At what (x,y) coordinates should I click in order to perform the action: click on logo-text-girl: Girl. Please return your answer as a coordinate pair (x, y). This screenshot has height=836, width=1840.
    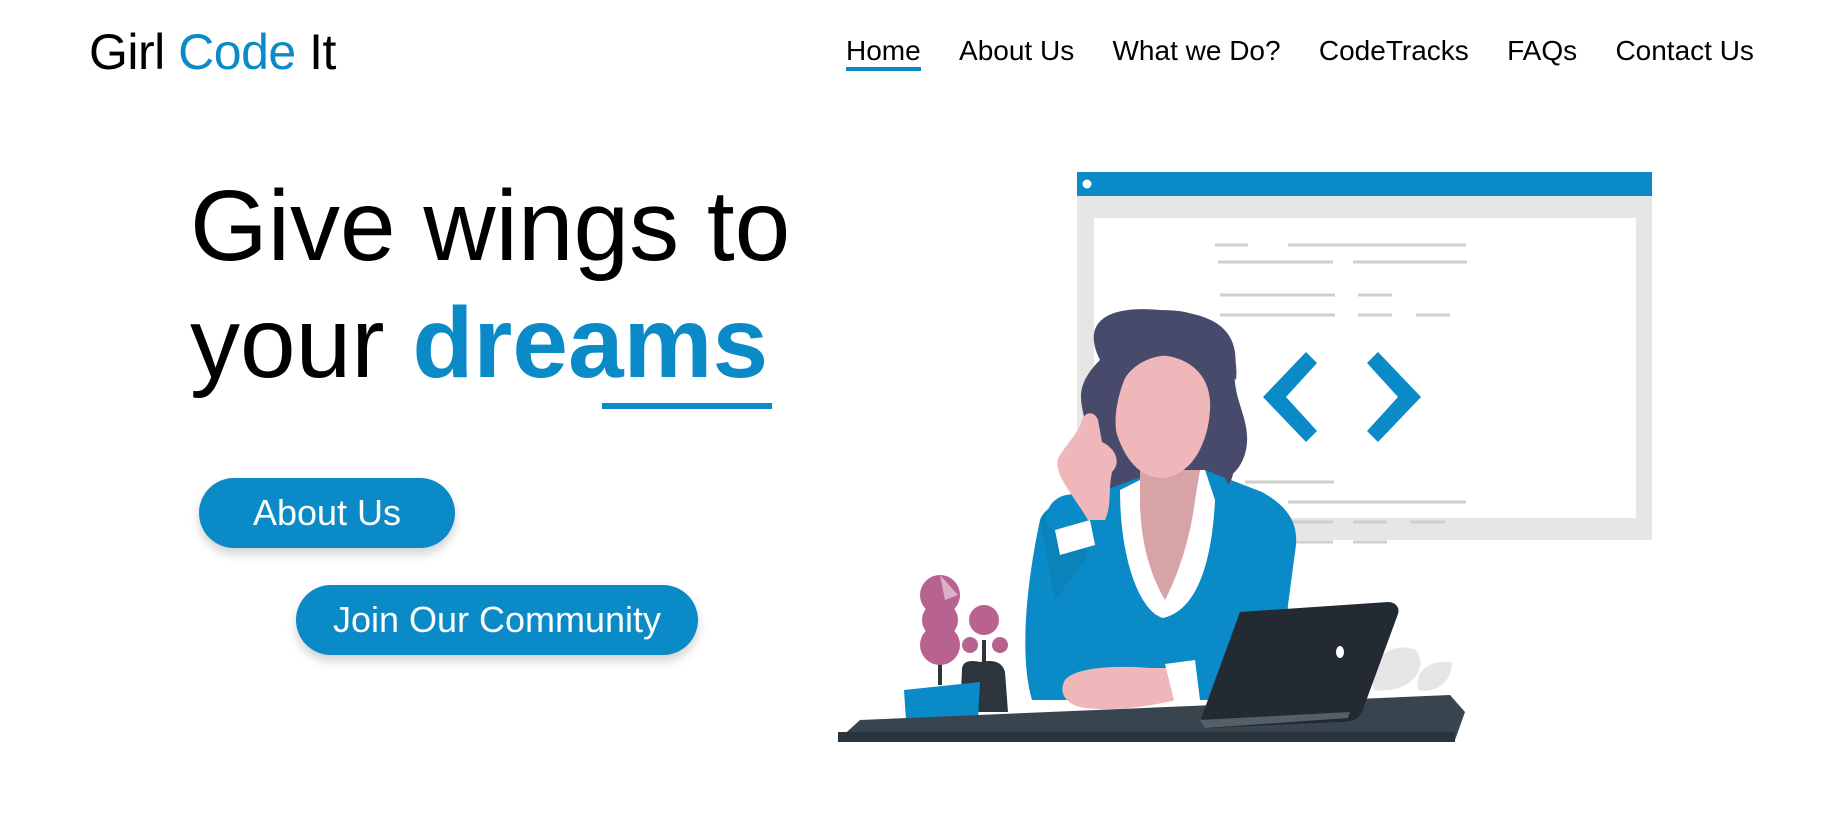
    Looking at the image, I should click on (134, 52).